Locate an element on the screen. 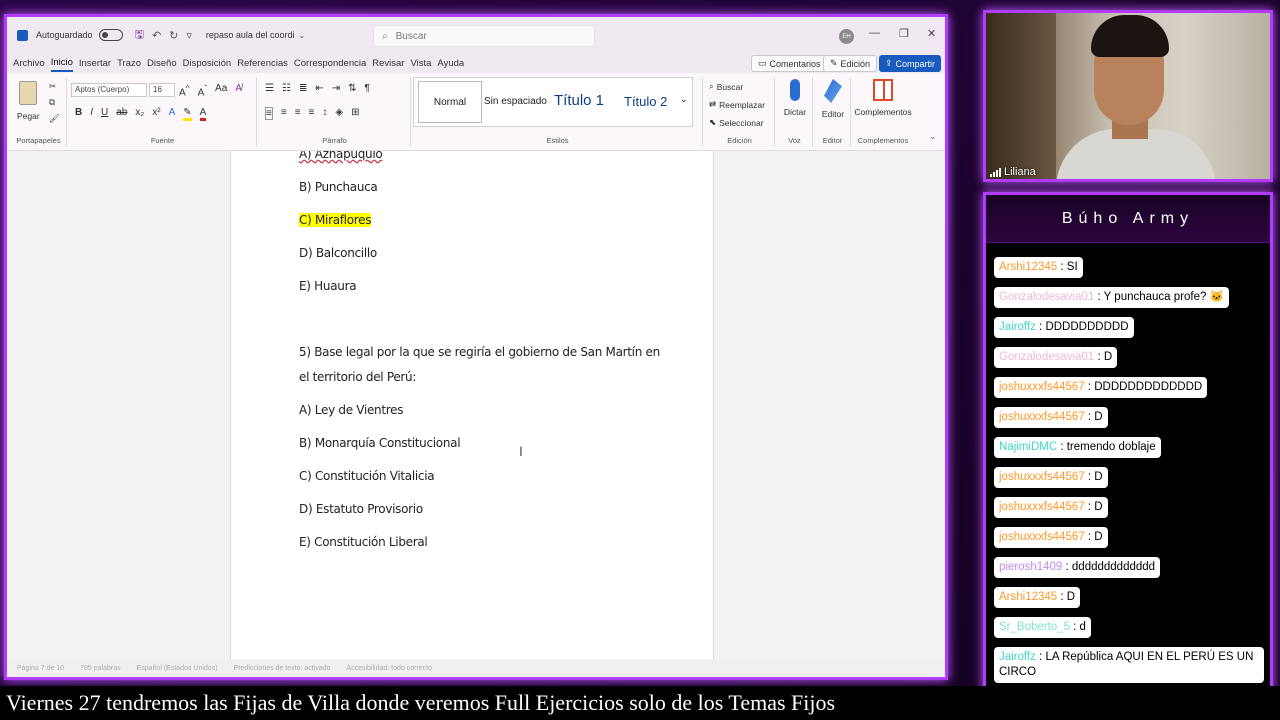 The width and height of the screenshot is (1280, 720). tab-trazo: Trazo is located at coordinates (129, 63).